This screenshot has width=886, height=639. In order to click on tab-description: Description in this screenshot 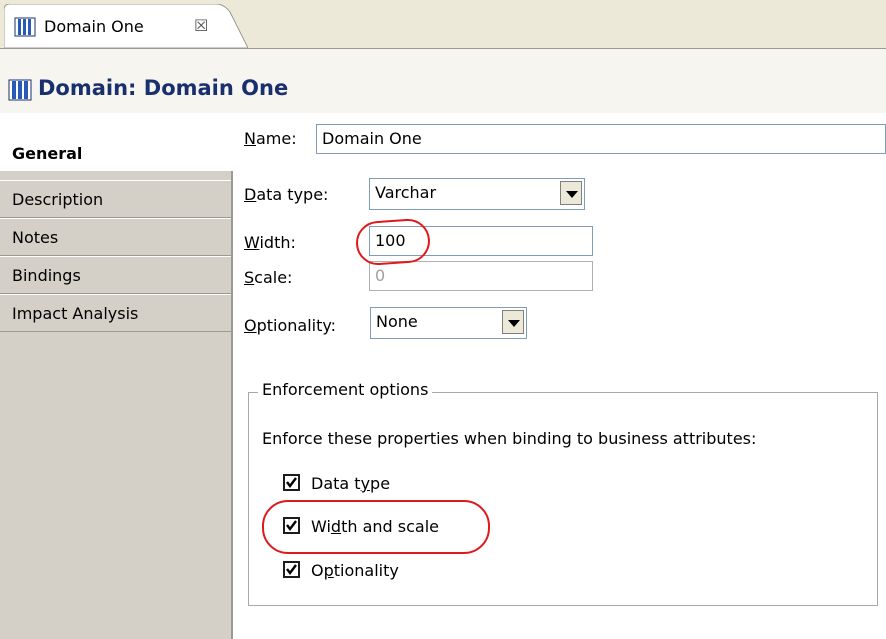, I will do `click(115, 199)`.